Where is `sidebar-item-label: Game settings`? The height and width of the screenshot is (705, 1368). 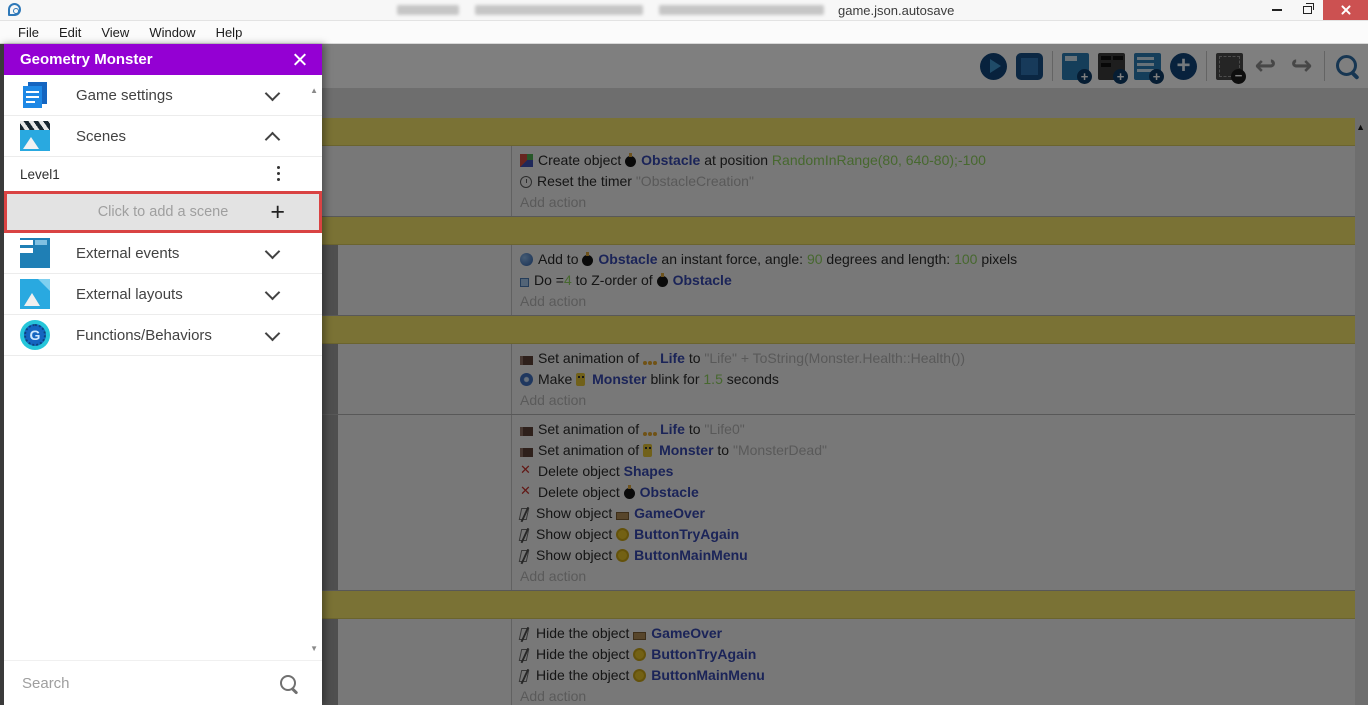
sidebar-item-label: Game settings is located at coordinates (124, 95).